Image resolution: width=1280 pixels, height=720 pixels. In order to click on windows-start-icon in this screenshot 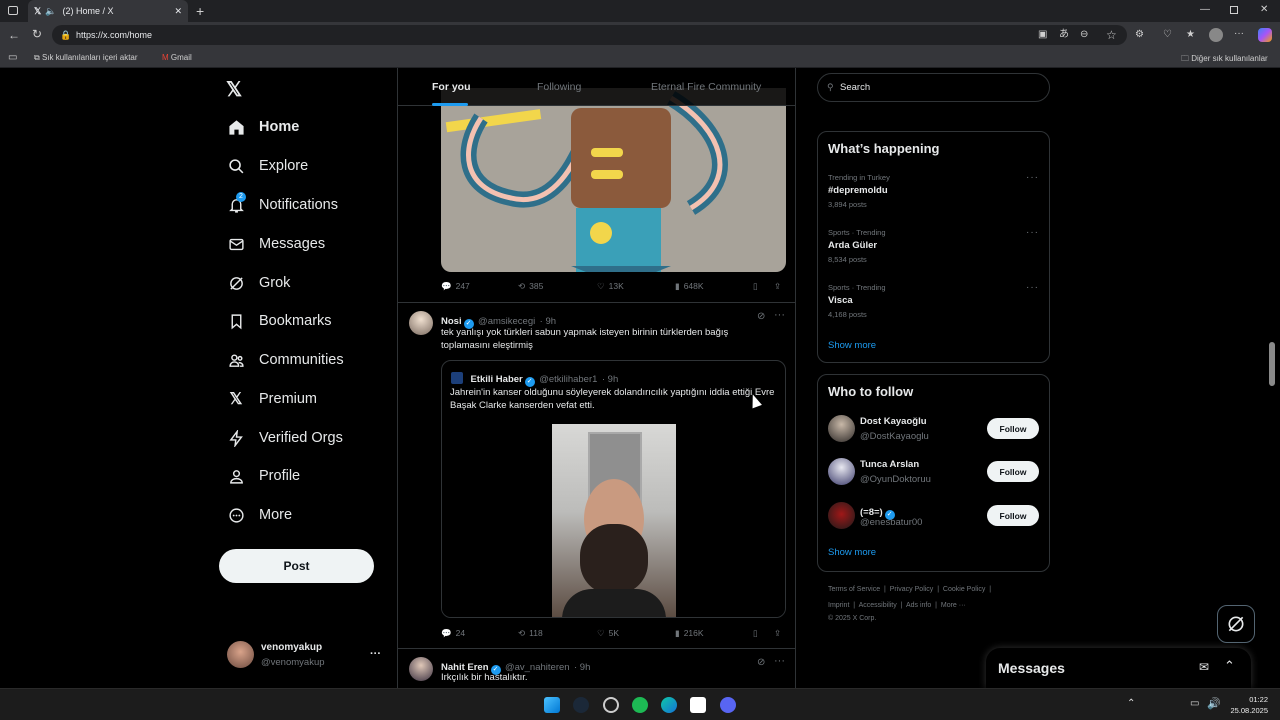, I will do `click(552, 705)`.